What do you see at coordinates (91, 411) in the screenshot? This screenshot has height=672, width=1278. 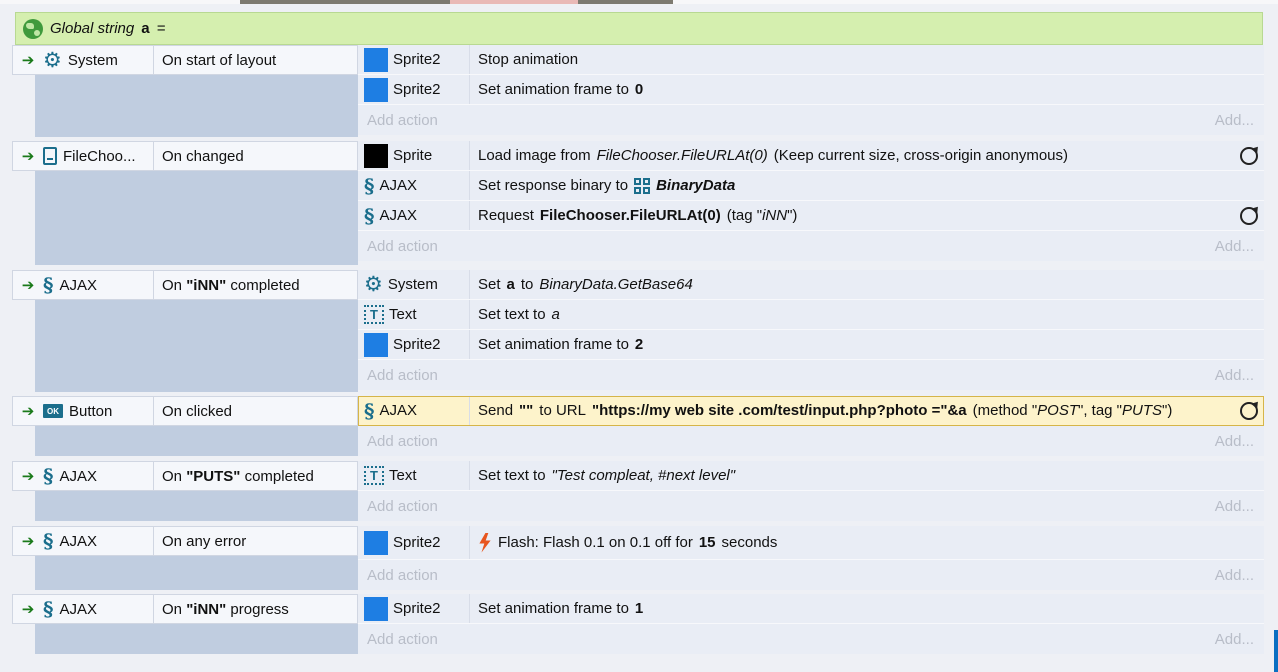 I see `condition-object: Button` at bounding box center [91, 411].